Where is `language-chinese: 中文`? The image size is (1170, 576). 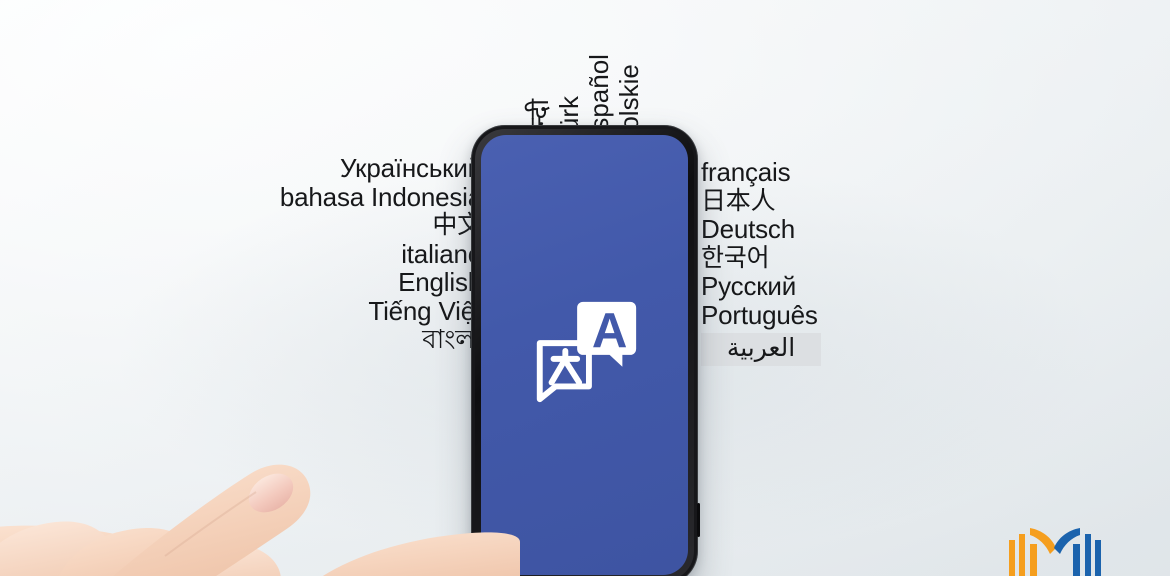
language-chinese: 中文 is located at coordinates (272, 225).